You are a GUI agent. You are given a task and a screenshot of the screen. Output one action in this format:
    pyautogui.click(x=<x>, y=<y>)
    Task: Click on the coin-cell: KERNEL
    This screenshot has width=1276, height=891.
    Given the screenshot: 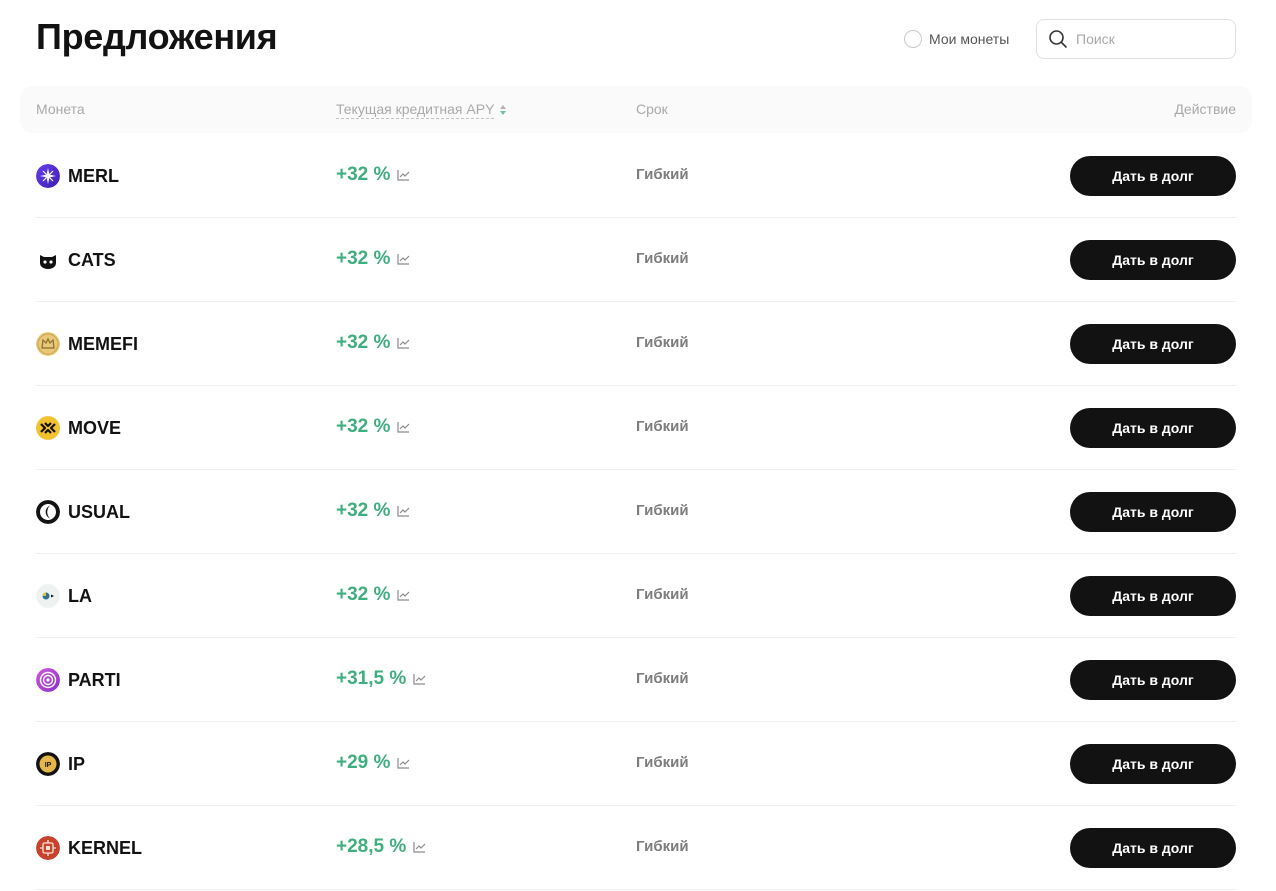 What is the action you would take?
    pyautogui.click(x=89, y=848)
    